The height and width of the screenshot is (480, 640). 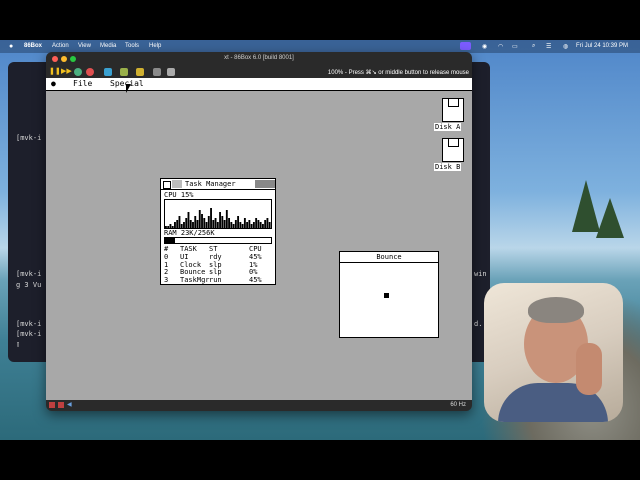 I want to click on task-manager-titlebar: Task Manager, so click(x=218, y=184).